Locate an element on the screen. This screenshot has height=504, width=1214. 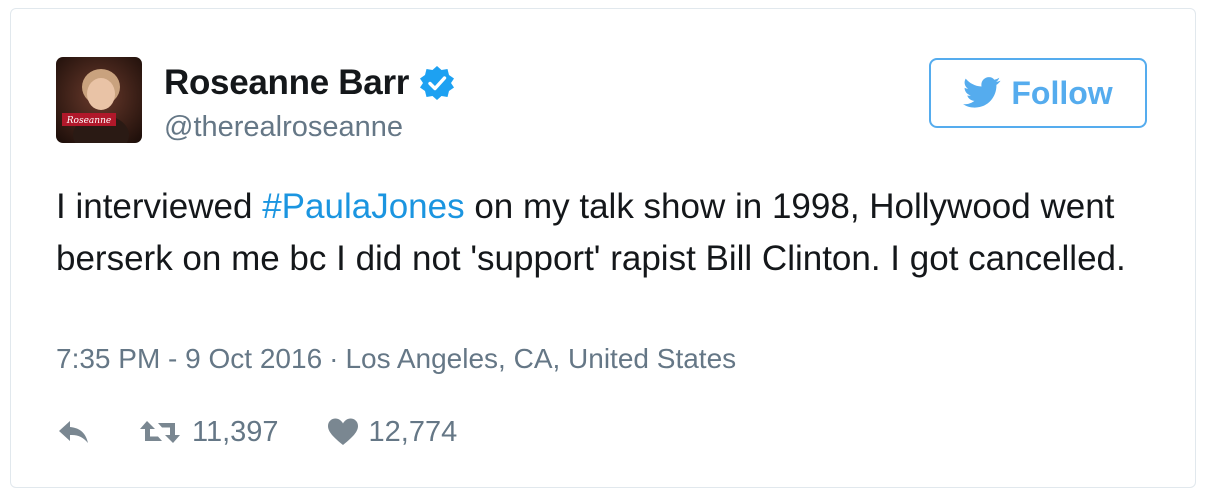
tweet-location: Los Angeles, CA, United States is located at coordinates (540, 358).